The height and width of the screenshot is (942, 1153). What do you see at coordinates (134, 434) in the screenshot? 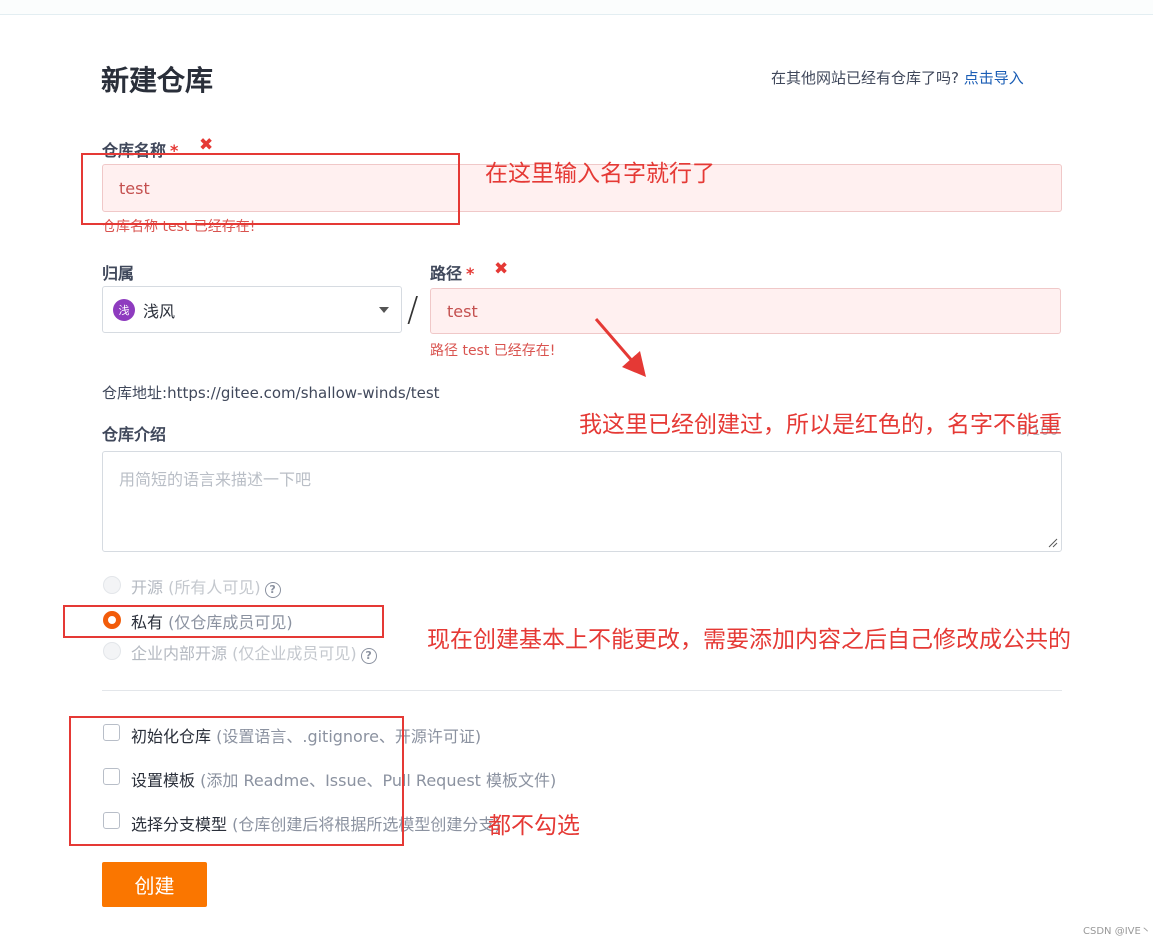
I see `description-label: 仓库介绍` at bounding box center [134, 434].